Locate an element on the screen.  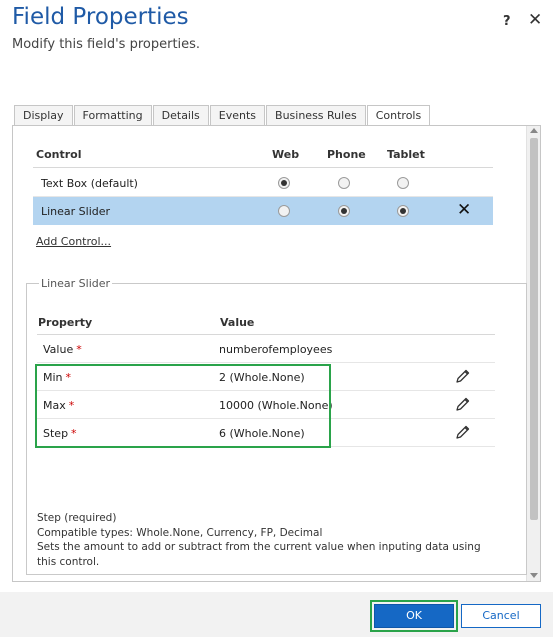
help-button: ? is located at coordinates (507, 21).